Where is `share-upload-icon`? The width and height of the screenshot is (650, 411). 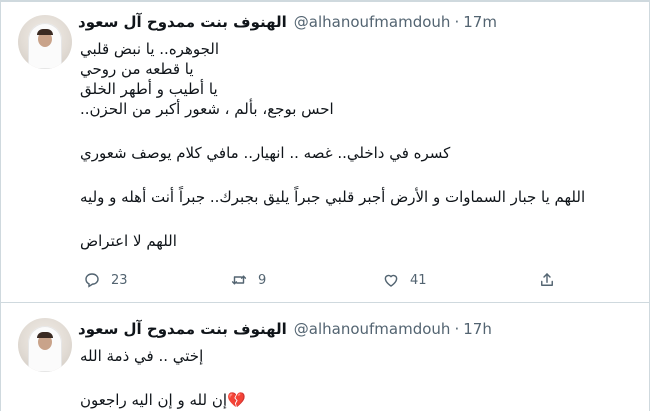 share-upload-icon is located at coordinates (547, 279).